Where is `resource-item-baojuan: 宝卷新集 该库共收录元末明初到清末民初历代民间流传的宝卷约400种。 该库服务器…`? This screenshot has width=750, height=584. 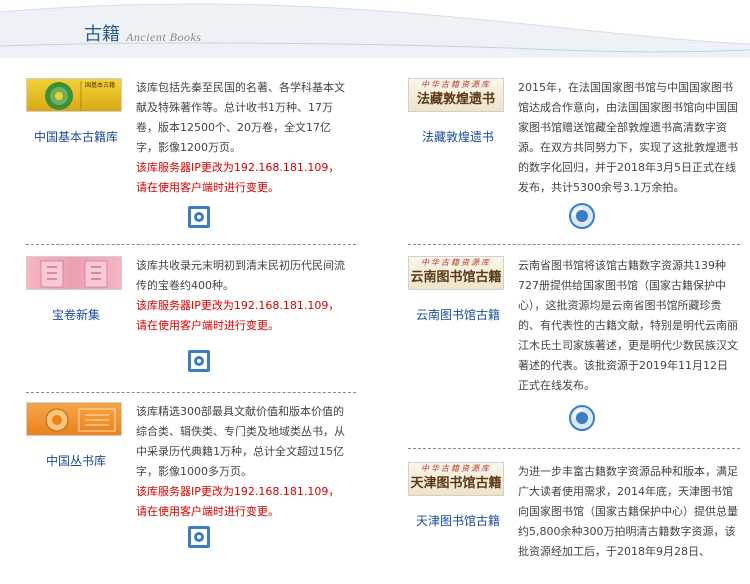 resource-item-baojuan: 宝卷新集 该库共收录元末明初到清末民初历代民间流传的宝卷约400种。 该库服务器… is located at coordinates (191, 321).